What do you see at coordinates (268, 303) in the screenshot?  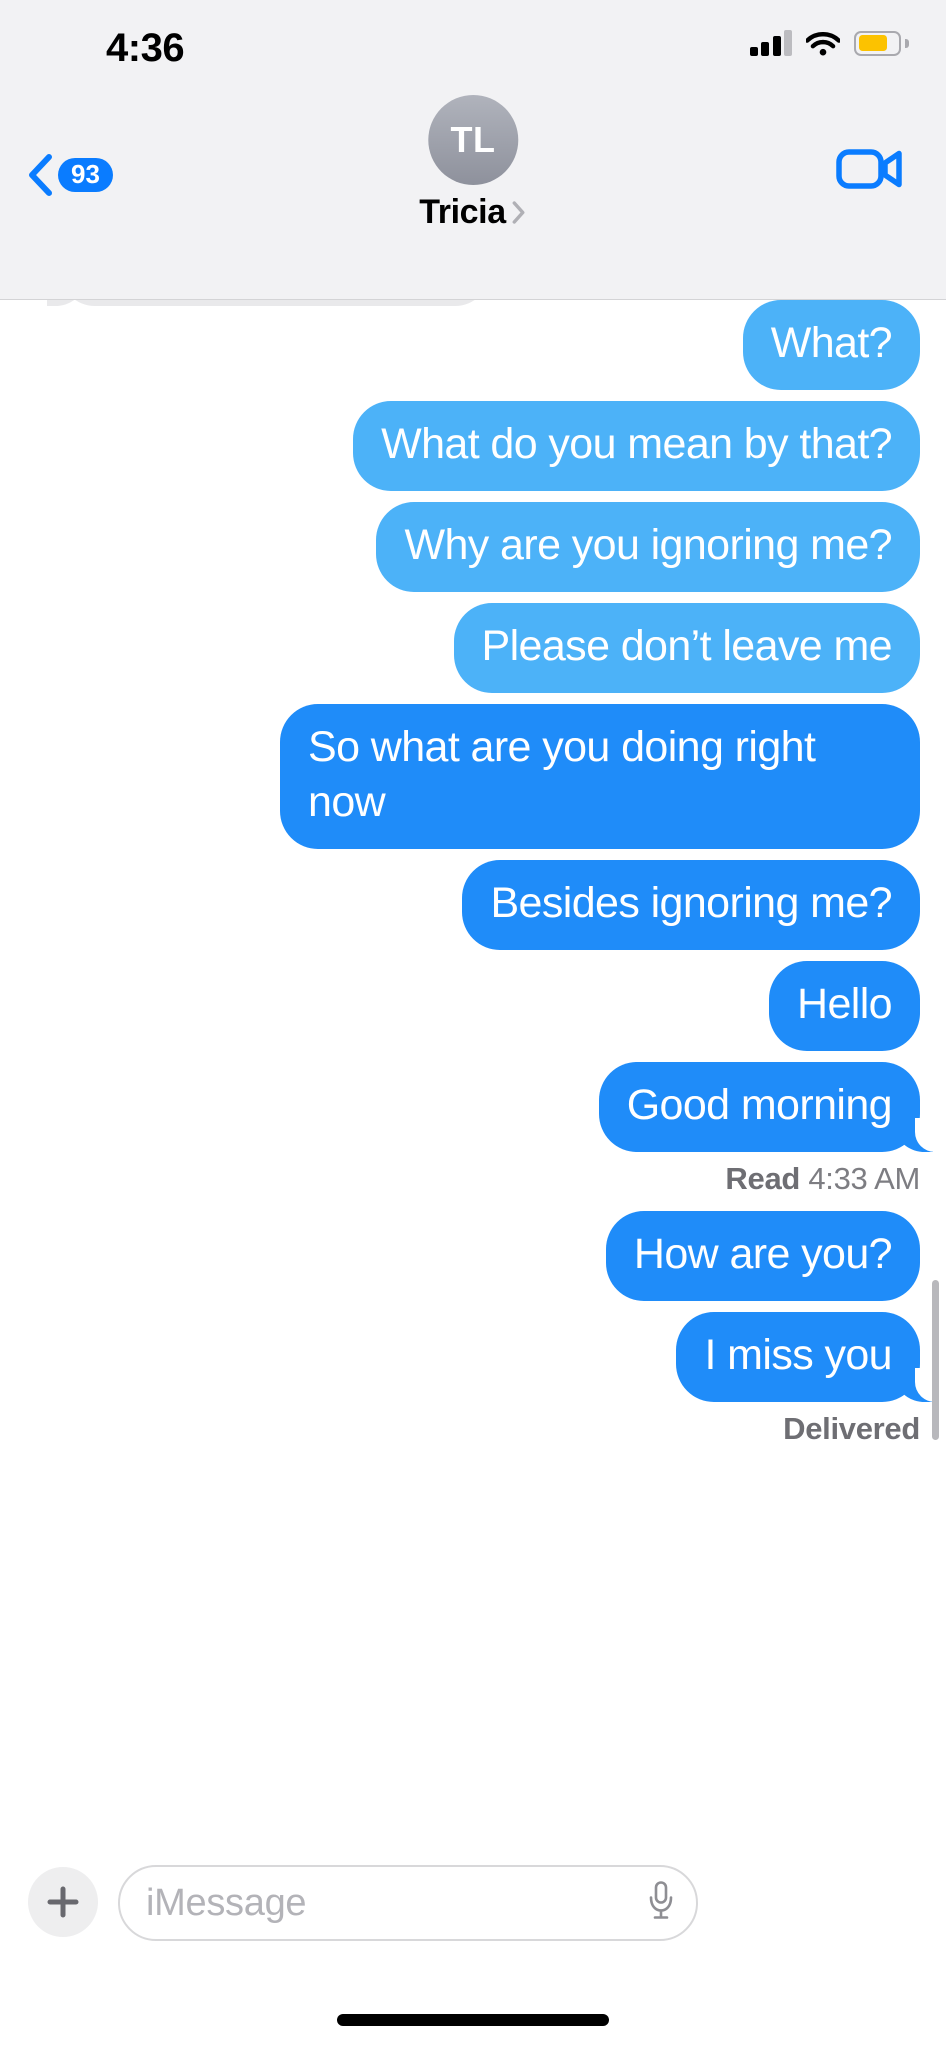 I see `partial-received-bubble` at bounding box center [268, 303].